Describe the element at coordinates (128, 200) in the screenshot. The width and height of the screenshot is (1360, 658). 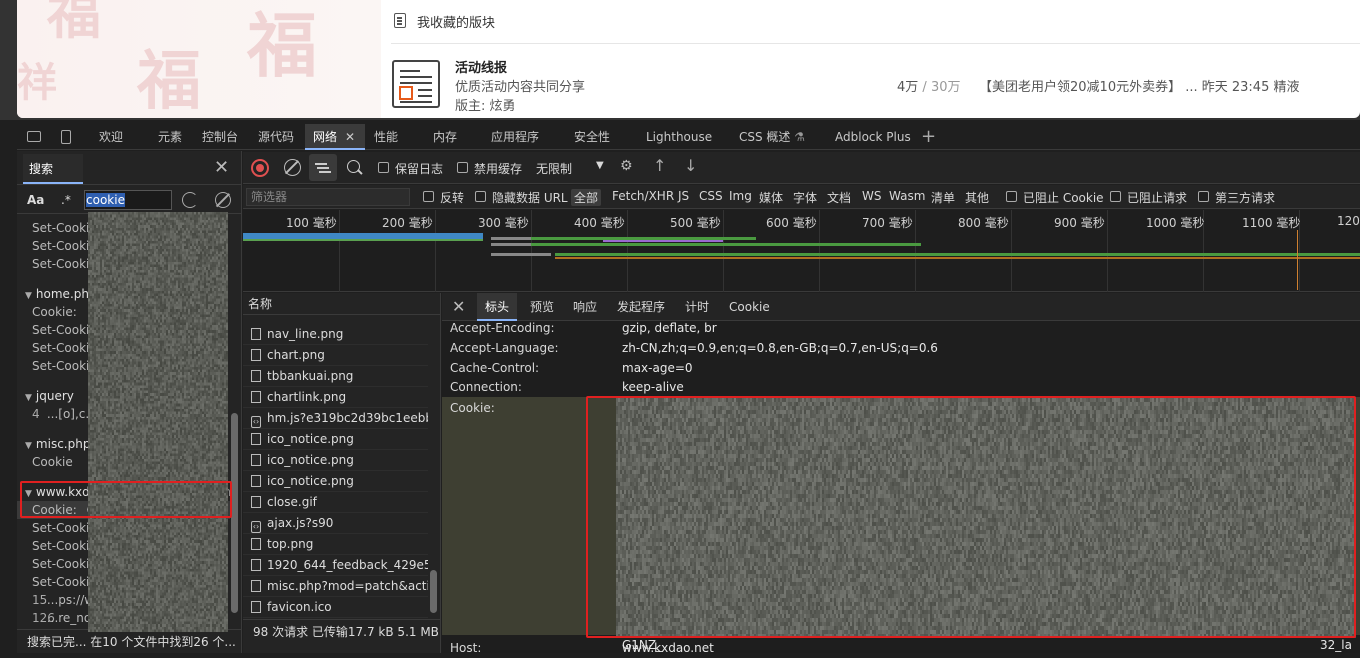
I see `search-input: cookie` at that location.